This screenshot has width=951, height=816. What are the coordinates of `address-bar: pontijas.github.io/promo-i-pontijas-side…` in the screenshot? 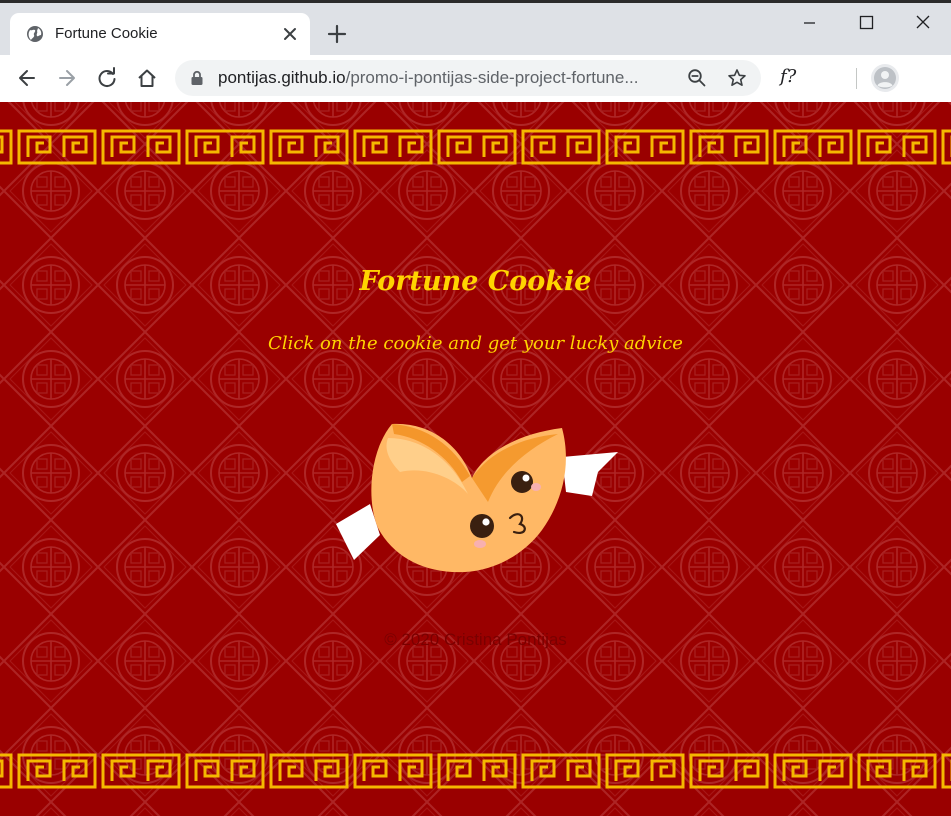 It's located at (468, 78).